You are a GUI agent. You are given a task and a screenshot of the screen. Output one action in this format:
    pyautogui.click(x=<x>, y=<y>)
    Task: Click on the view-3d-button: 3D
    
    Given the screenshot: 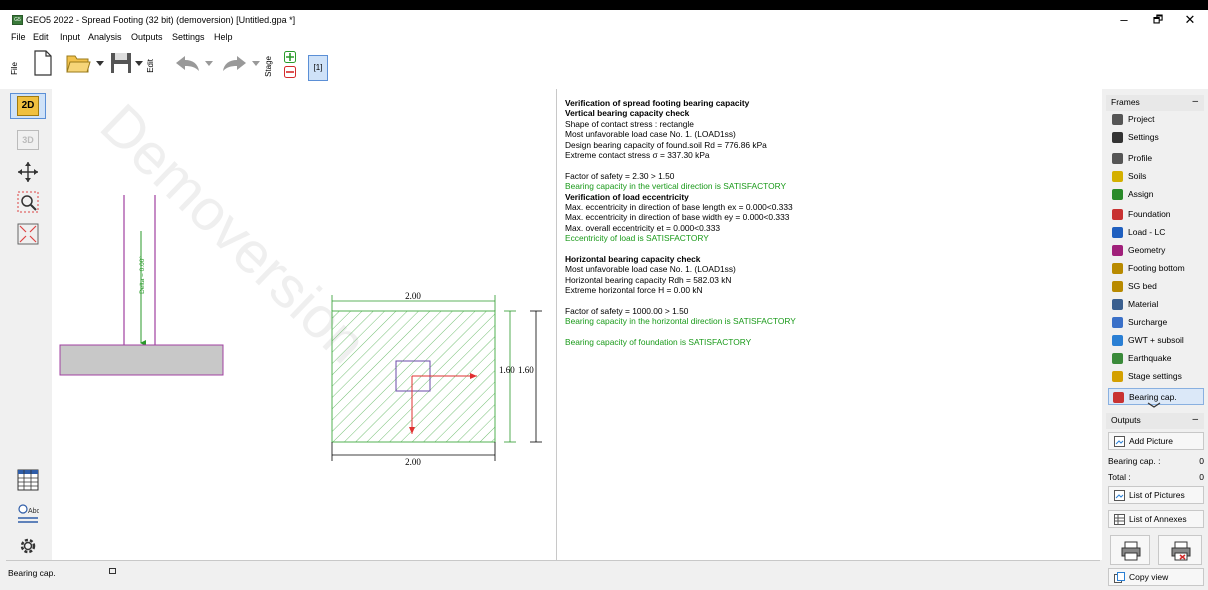 What is the action you would take?
    pyautogui.click(x=28, y=140)
    